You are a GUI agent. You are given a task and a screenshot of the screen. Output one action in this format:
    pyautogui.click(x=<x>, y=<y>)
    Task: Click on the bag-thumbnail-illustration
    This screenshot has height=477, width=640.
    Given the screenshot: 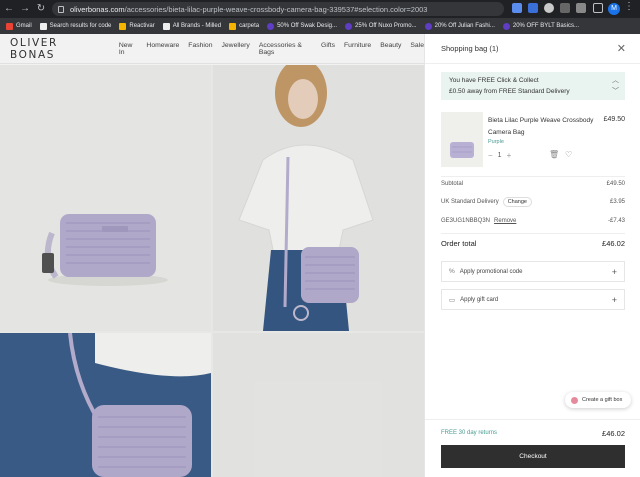 What is the action you would take?
    pyautogui.click(x=462, y=150)
    